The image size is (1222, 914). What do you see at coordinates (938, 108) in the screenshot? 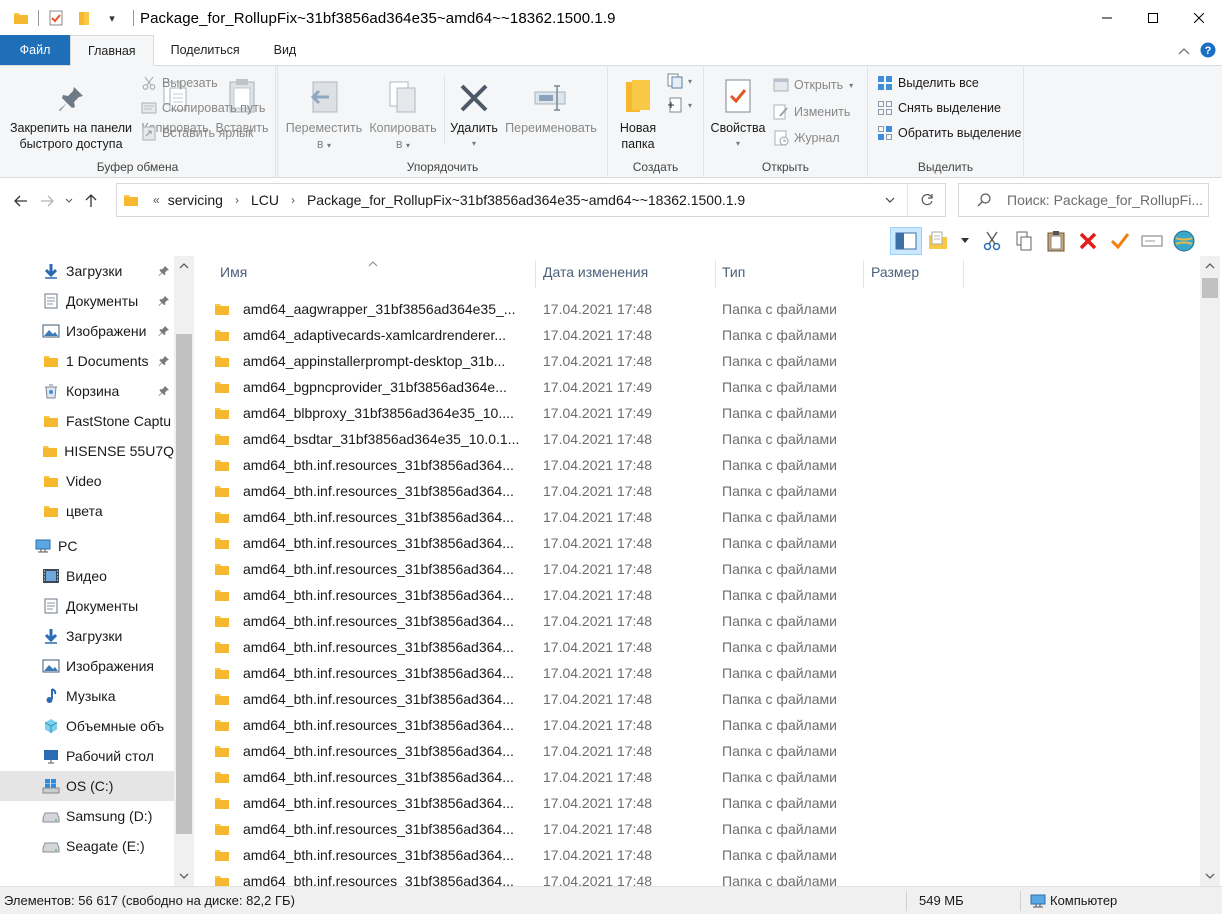
I see `select-none-button: Снять выделение` at bounding box center [938, 108].